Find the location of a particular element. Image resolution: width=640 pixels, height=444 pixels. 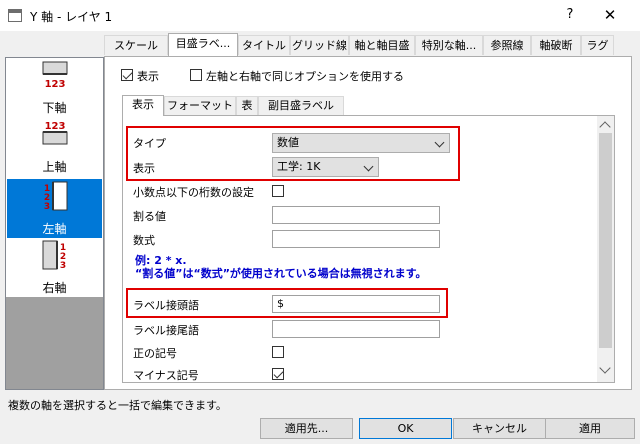

subtab-table: 表 is located at coordinates (247, 105).